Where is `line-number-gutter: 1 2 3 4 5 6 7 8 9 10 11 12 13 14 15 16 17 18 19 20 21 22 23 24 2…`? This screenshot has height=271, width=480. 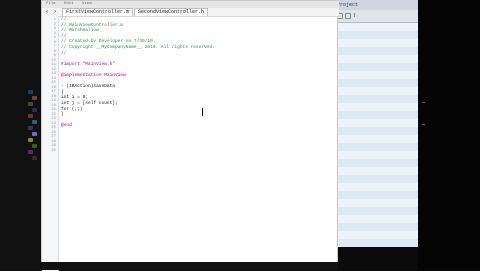 line-number-gutter: 1 2 3 4 5 6 7 8 9 10 11 12 13 14 15 16 17 18 19 20 21 22 23 24 2… is located at coordinates (50, 143).